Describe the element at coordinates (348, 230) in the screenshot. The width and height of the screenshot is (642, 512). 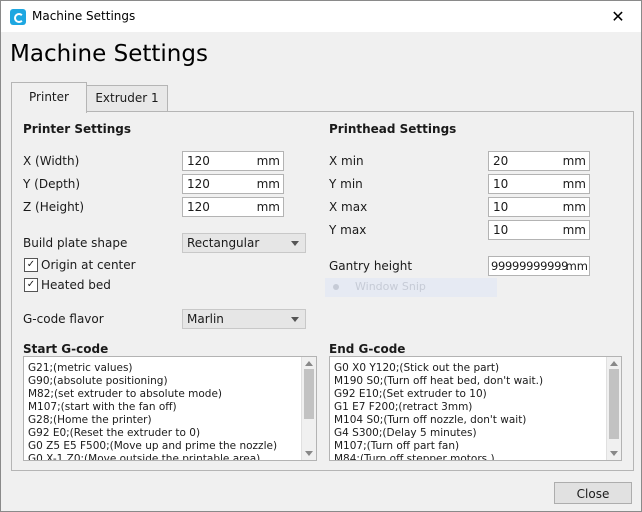
I see `y-max-label: Y max` at that location.